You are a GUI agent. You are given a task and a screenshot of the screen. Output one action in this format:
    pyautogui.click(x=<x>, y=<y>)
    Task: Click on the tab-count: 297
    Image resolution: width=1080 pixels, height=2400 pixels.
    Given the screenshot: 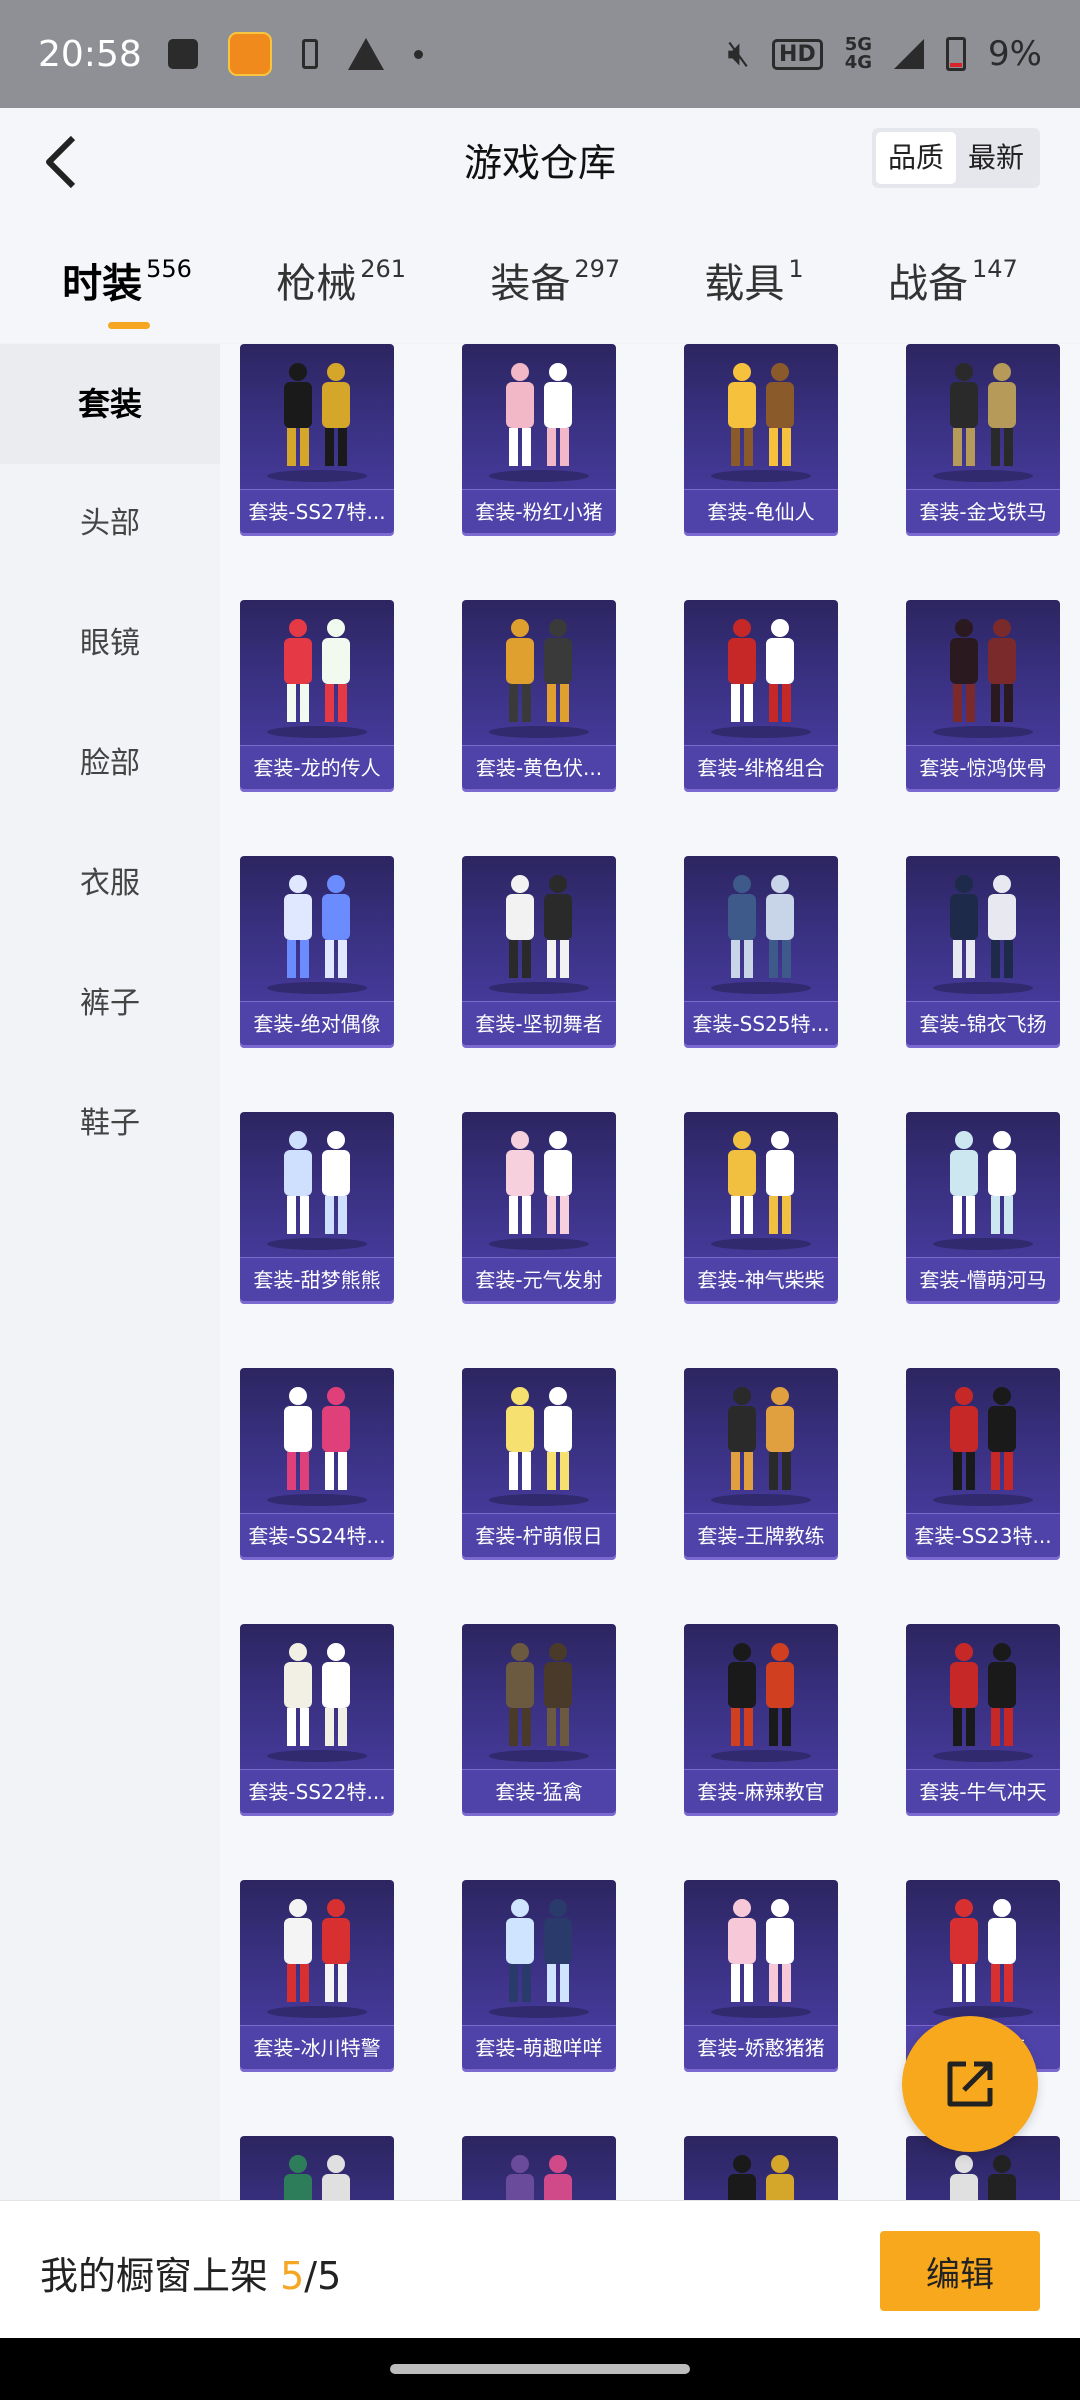 What is the action you would take?
    pyautogui.click(x=597, y=269)
    